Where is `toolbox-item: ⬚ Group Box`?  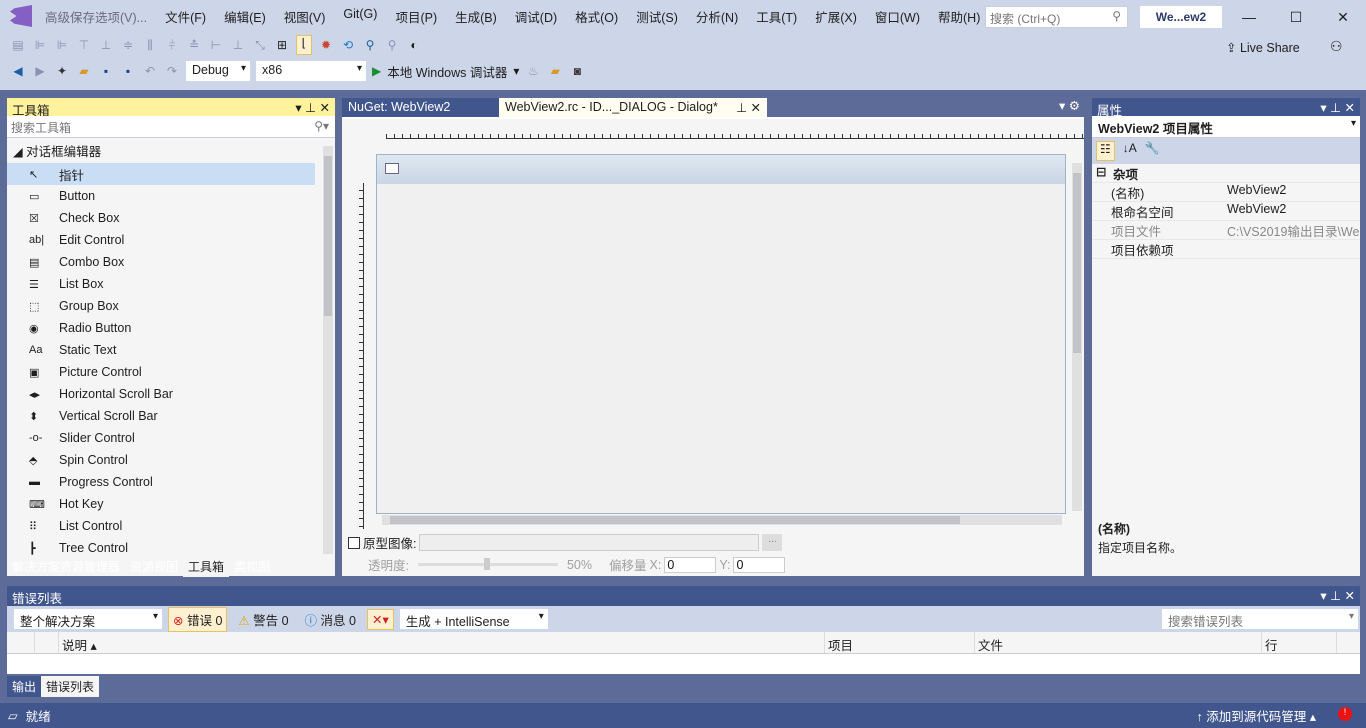 toolbox-item: ⬚ Group Box is located at coordinates (171, 306).